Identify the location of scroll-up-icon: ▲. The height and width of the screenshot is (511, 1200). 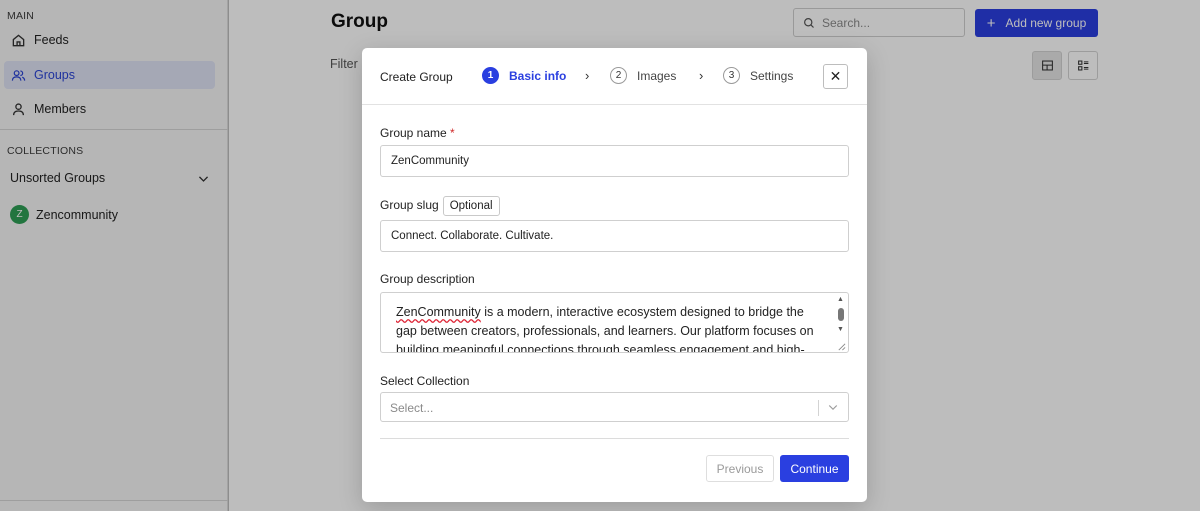
(840, 299).